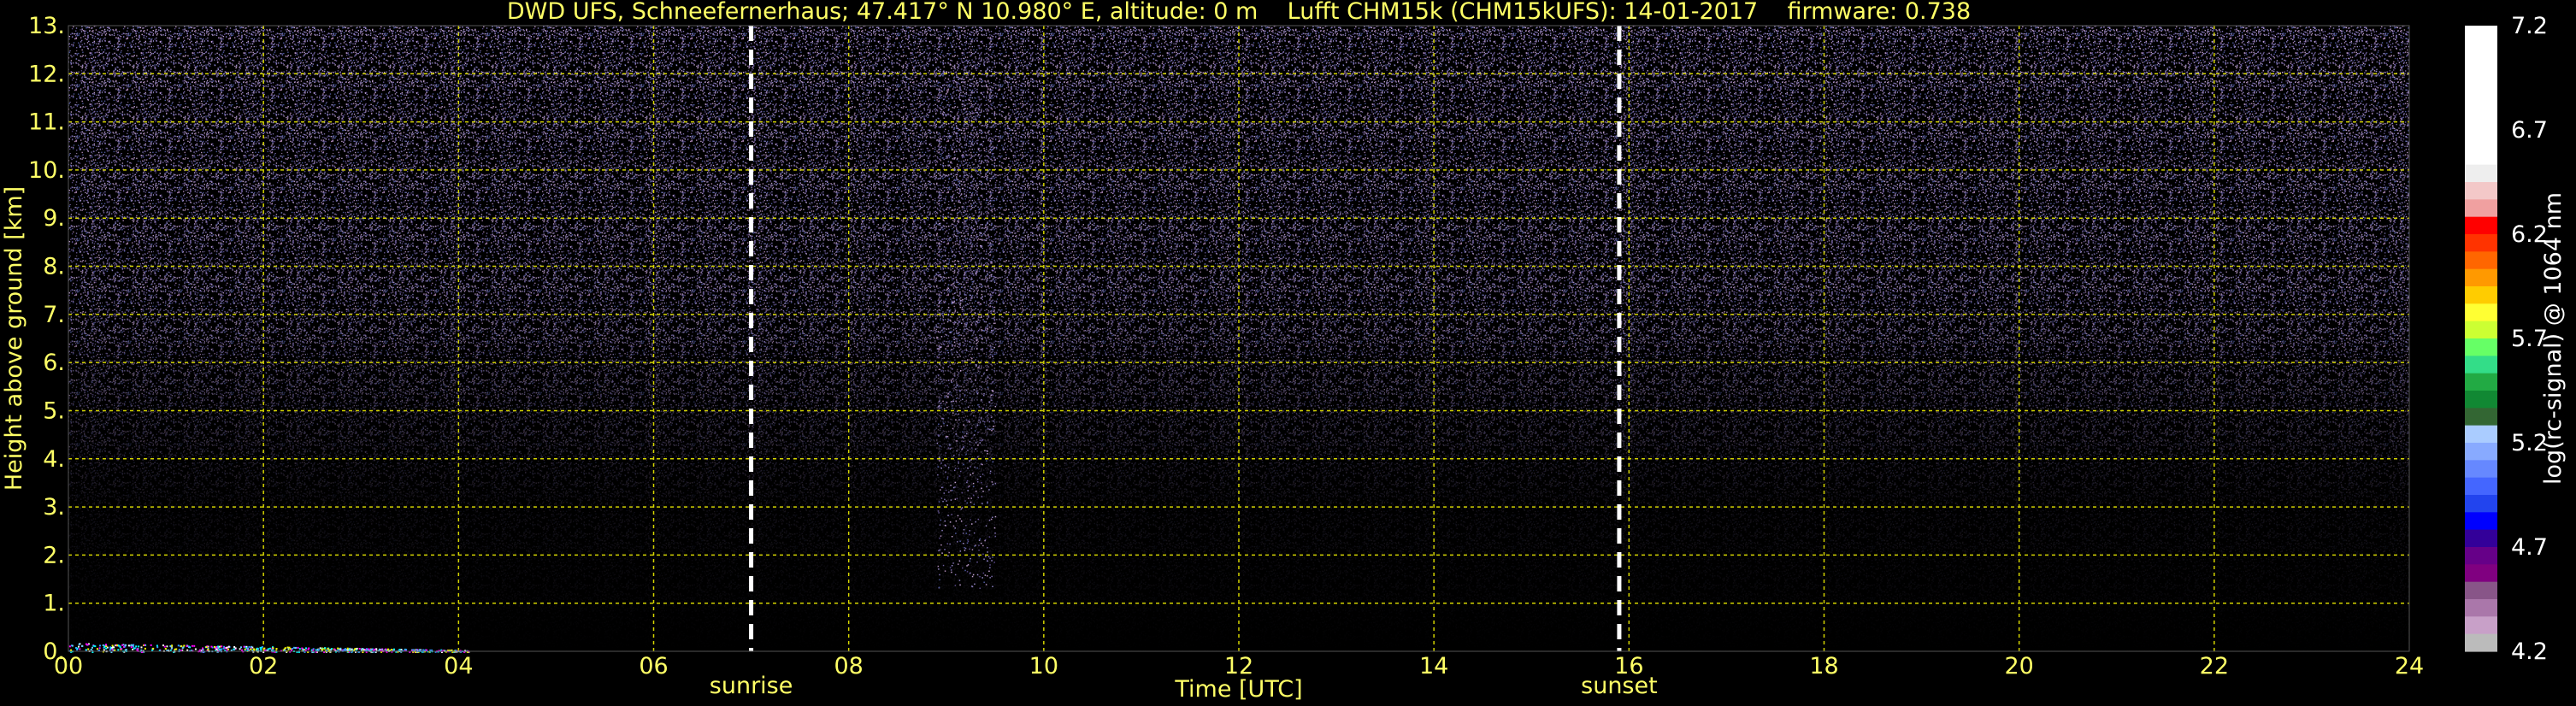 This screenshot has width=2576, height=706. I want to click on x-tick-label: 18, so click(1823, 666).